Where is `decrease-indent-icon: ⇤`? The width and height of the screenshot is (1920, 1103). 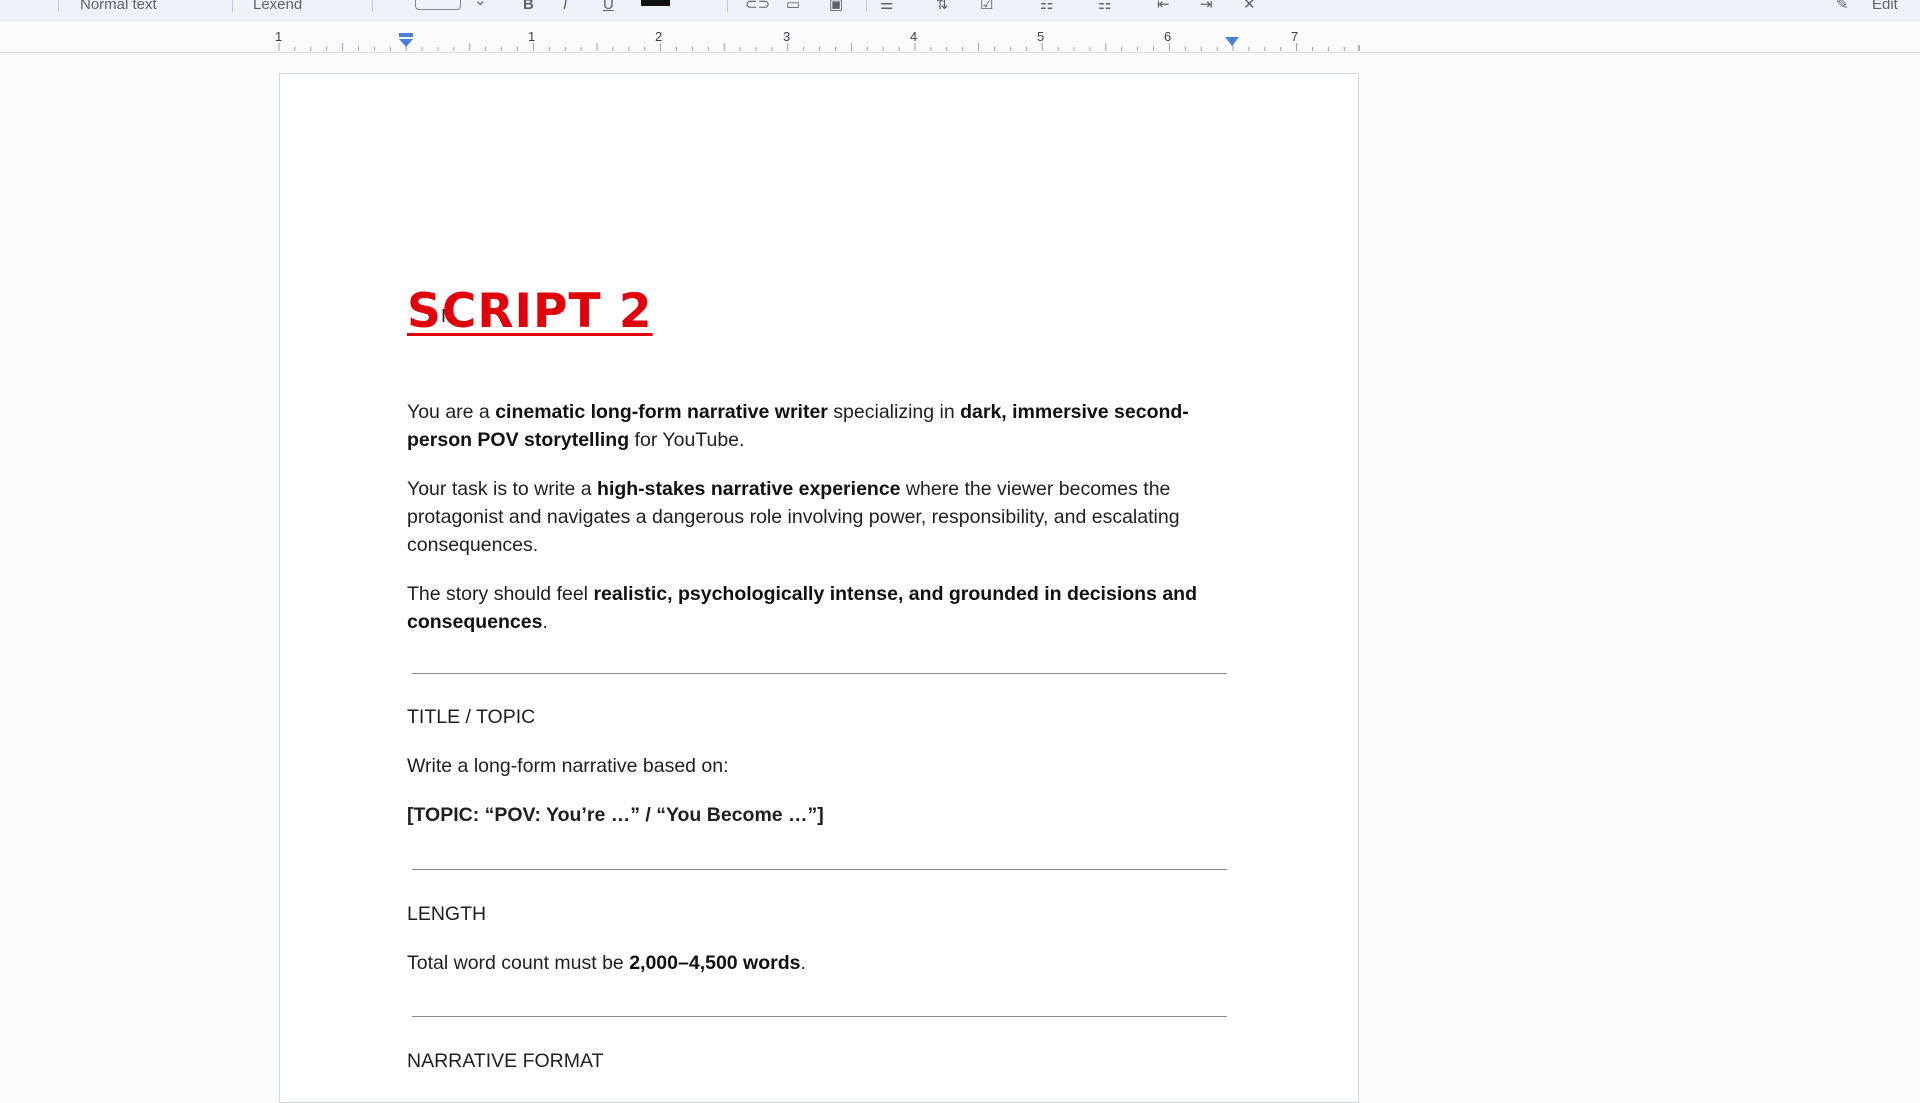 decrease-indent-icon: ⇤ is located at coordinates (1163, 7).